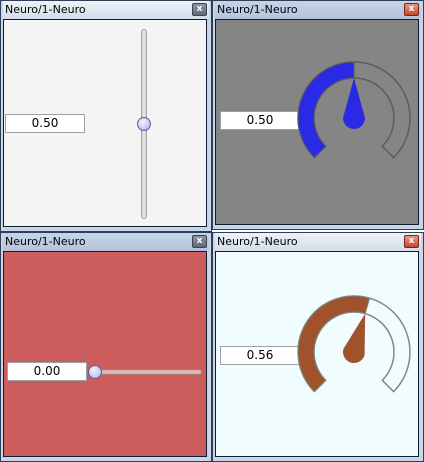  I want to click on slider-track, so click(146, 372).